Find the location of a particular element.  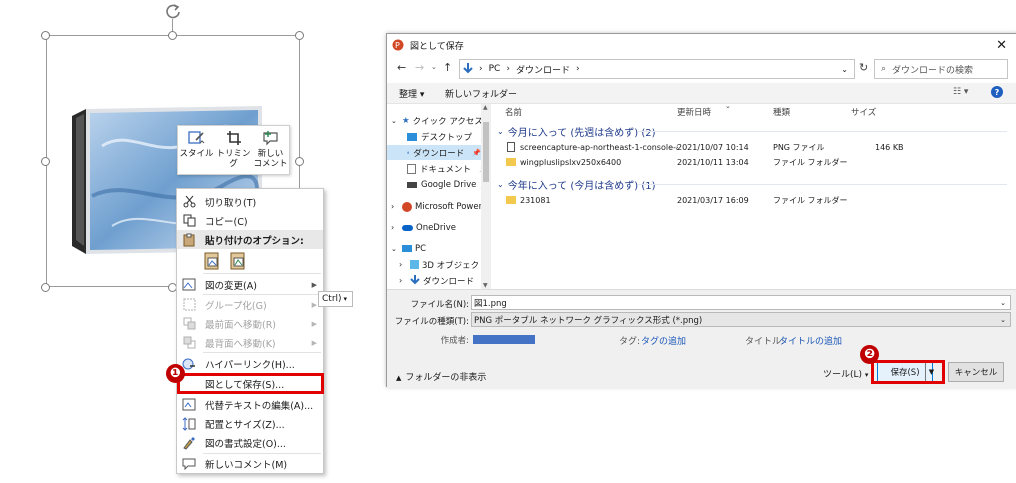

desktop-icon is located at coordinates (412, 136).